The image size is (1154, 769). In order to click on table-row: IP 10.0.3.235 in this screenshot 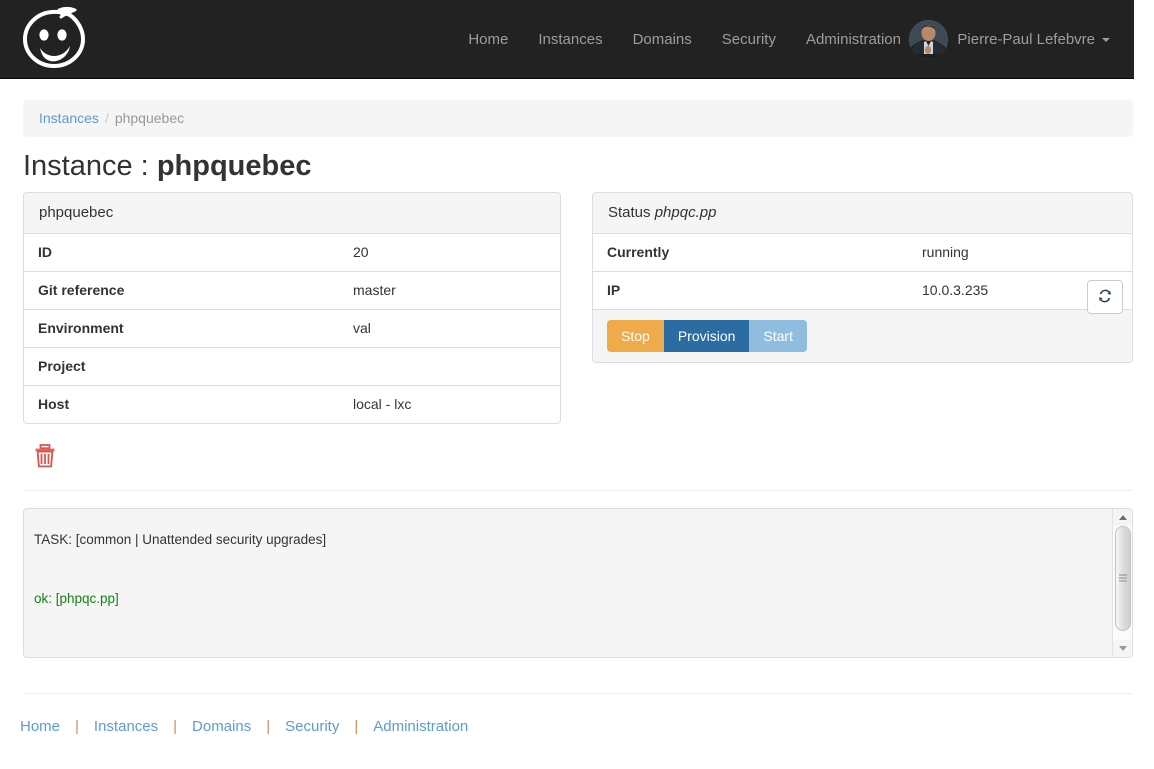, I will do `click(862, 292)`.